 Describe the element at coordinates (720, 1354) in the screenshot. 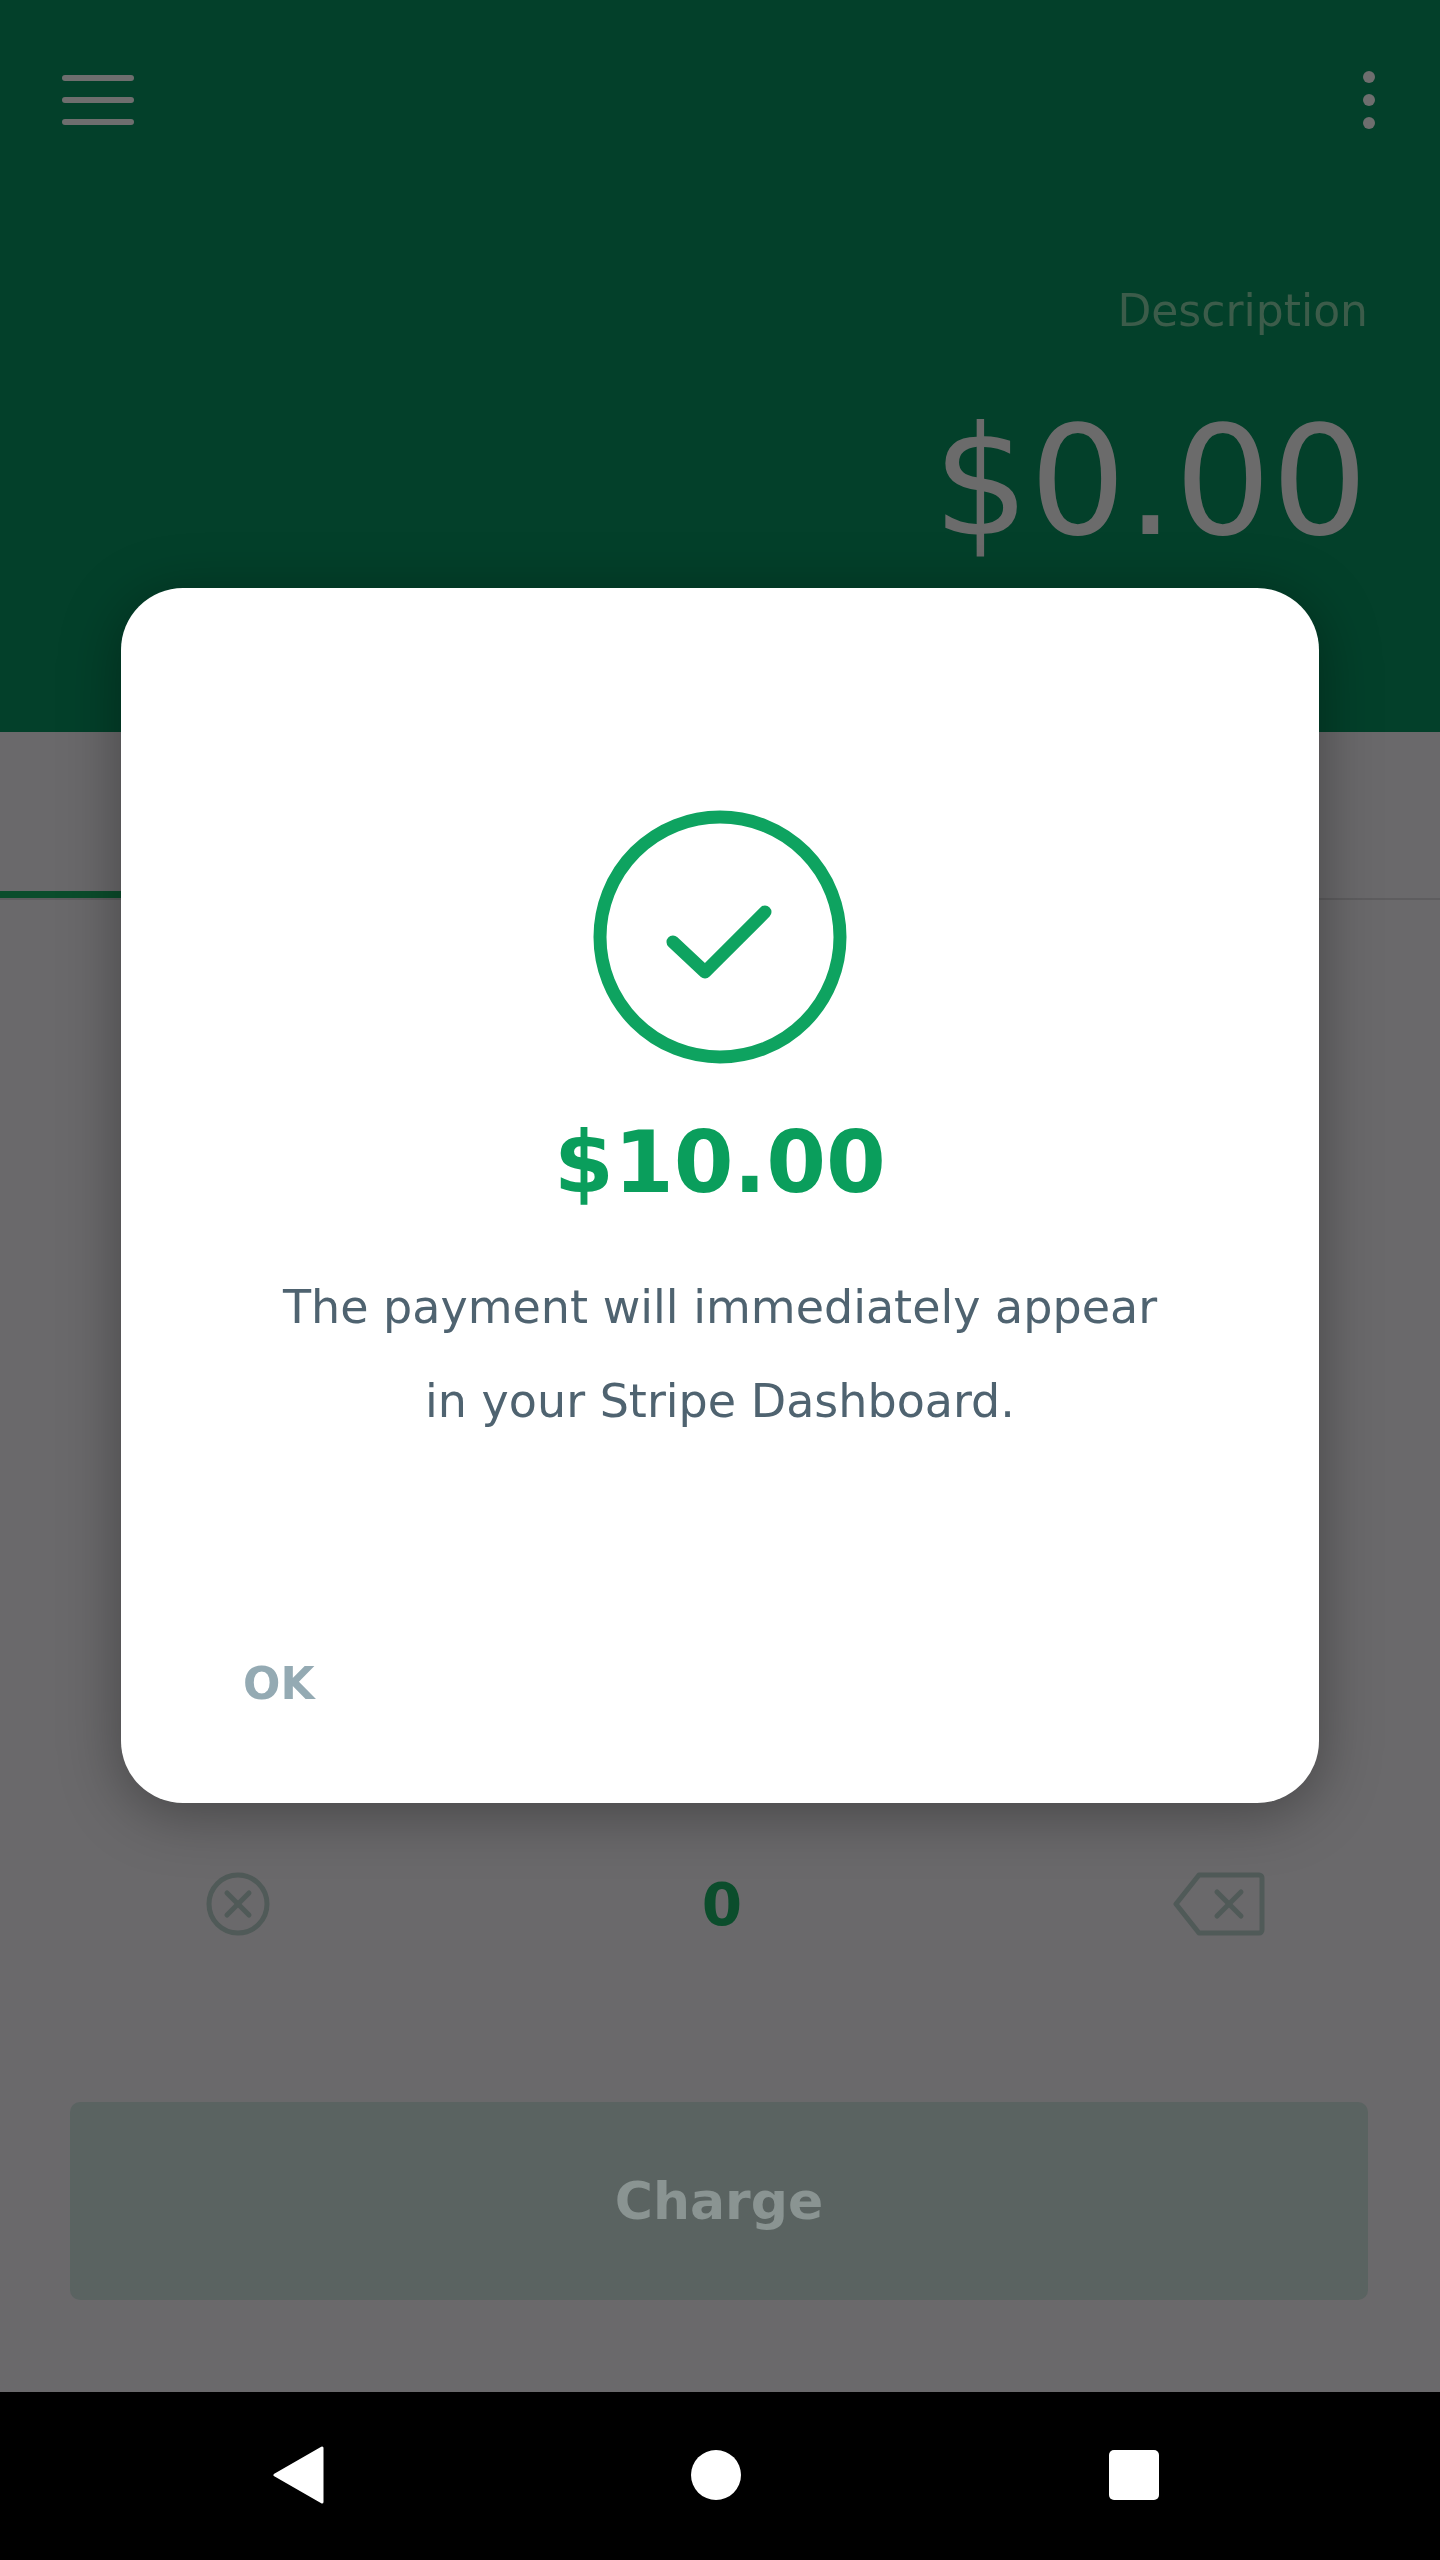

I see `dialog-message: The payment will immediately appear in your Stripe Dashboard.` at that location.